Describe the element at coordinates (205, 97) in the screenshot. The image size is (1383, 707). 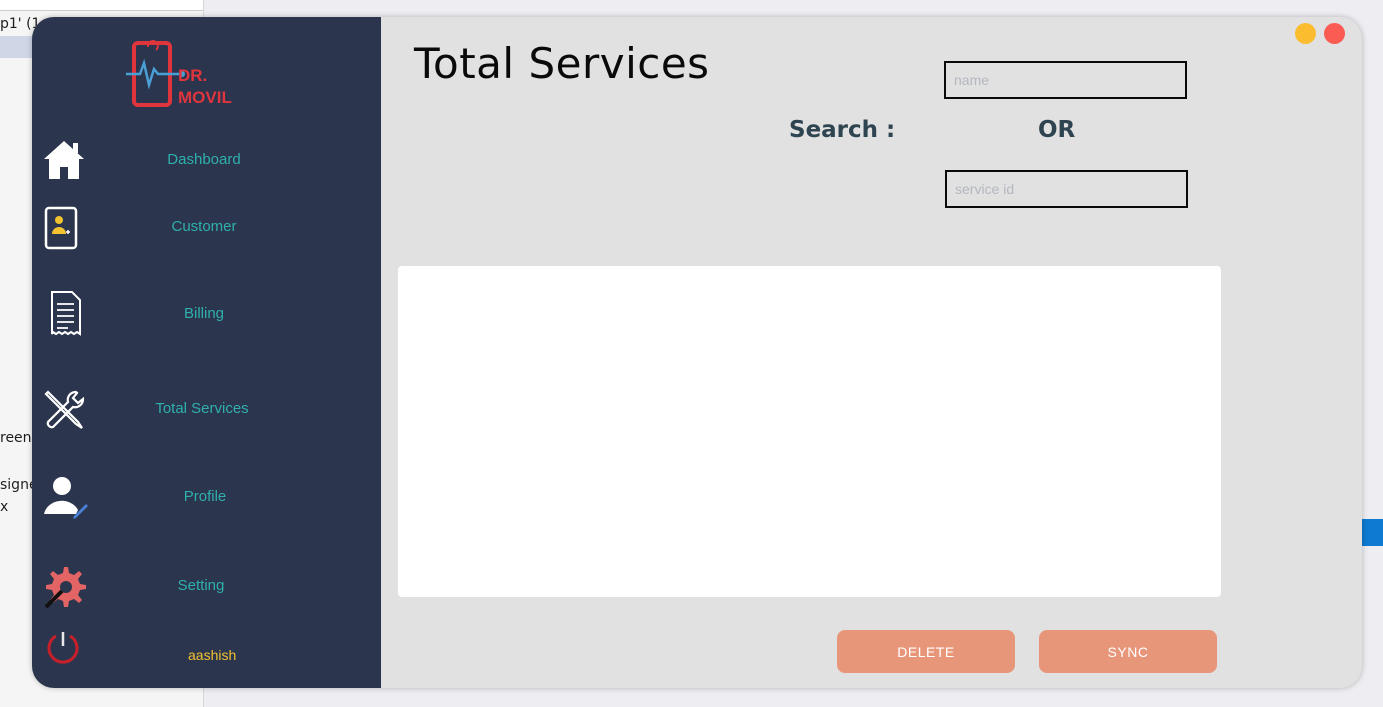
I see `logo-text-movil: MOVIL` at that location.